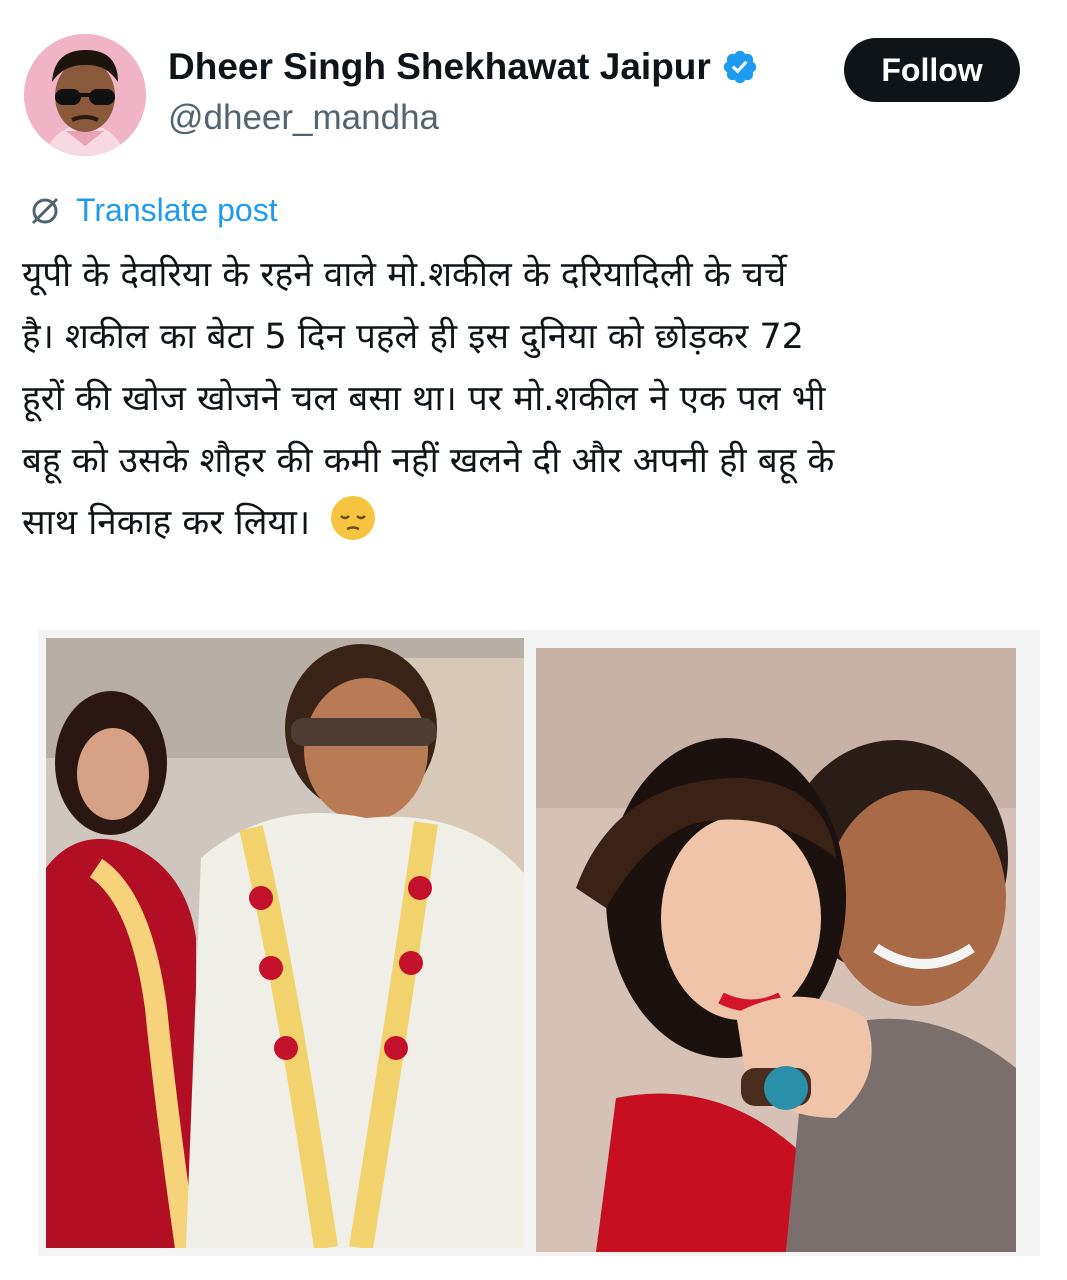 Image resolution: width=1067 pixels, height=1280 pixels. I want to click on author-name-row: Dheer Singh Shekhawat Jaipur, so click(463, 67).